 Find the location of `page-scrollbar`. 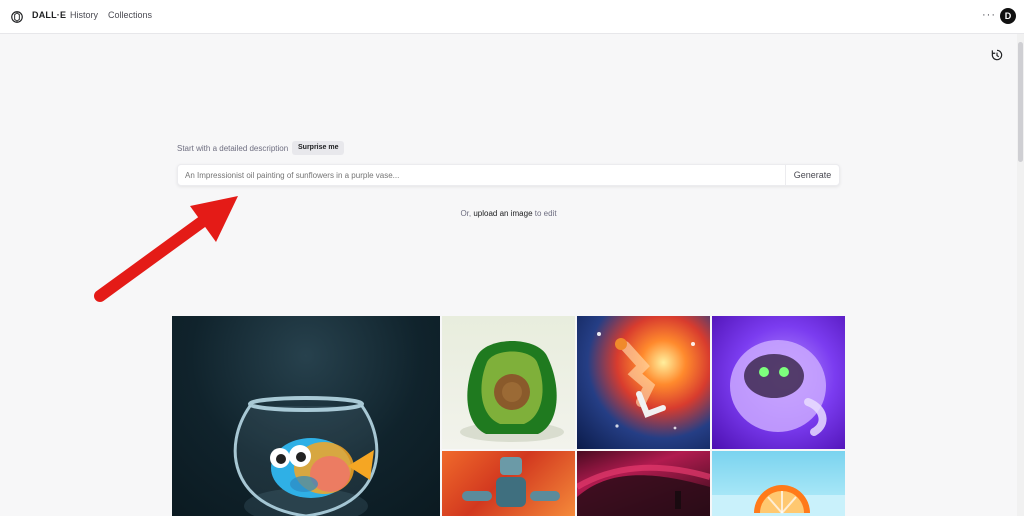

page-scrollbar is located at coordinates (1020, 275).